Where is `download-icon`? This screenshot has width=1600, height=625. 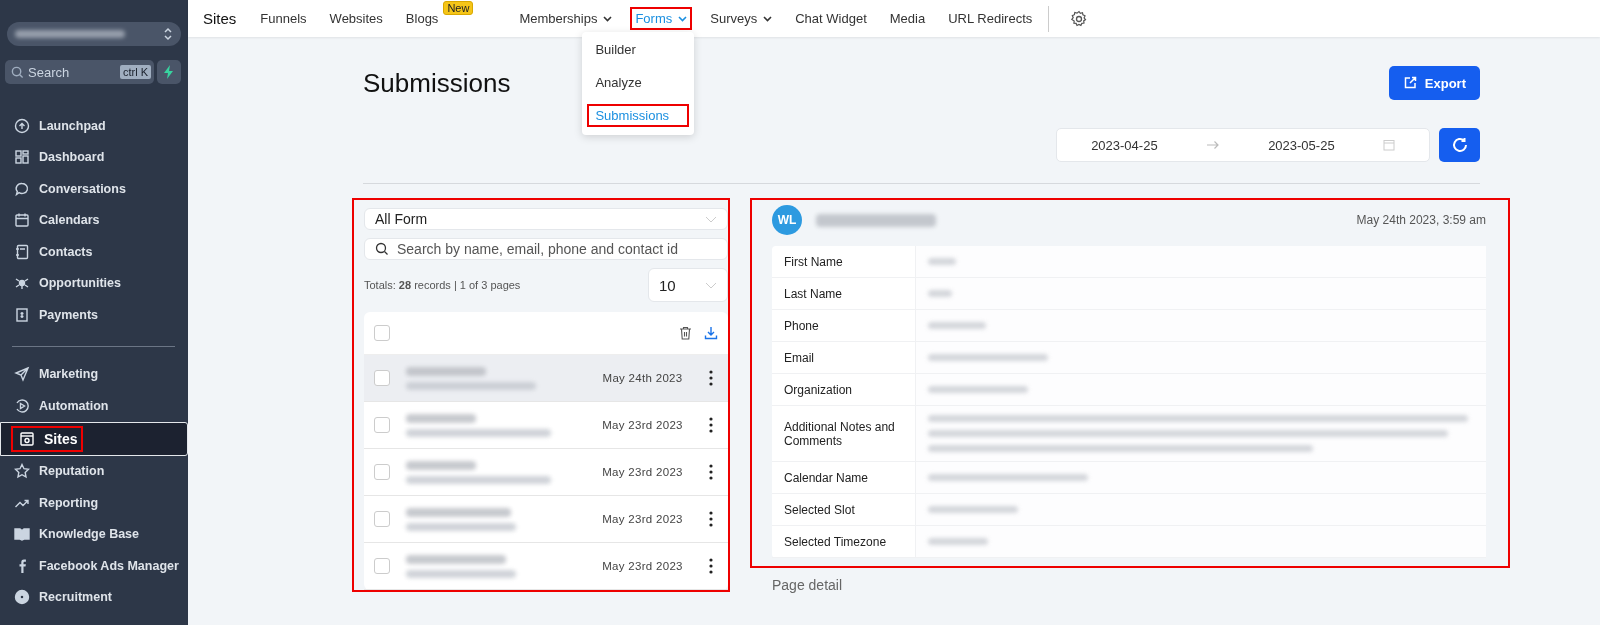
download-icon is located at coordinates (711, 333).